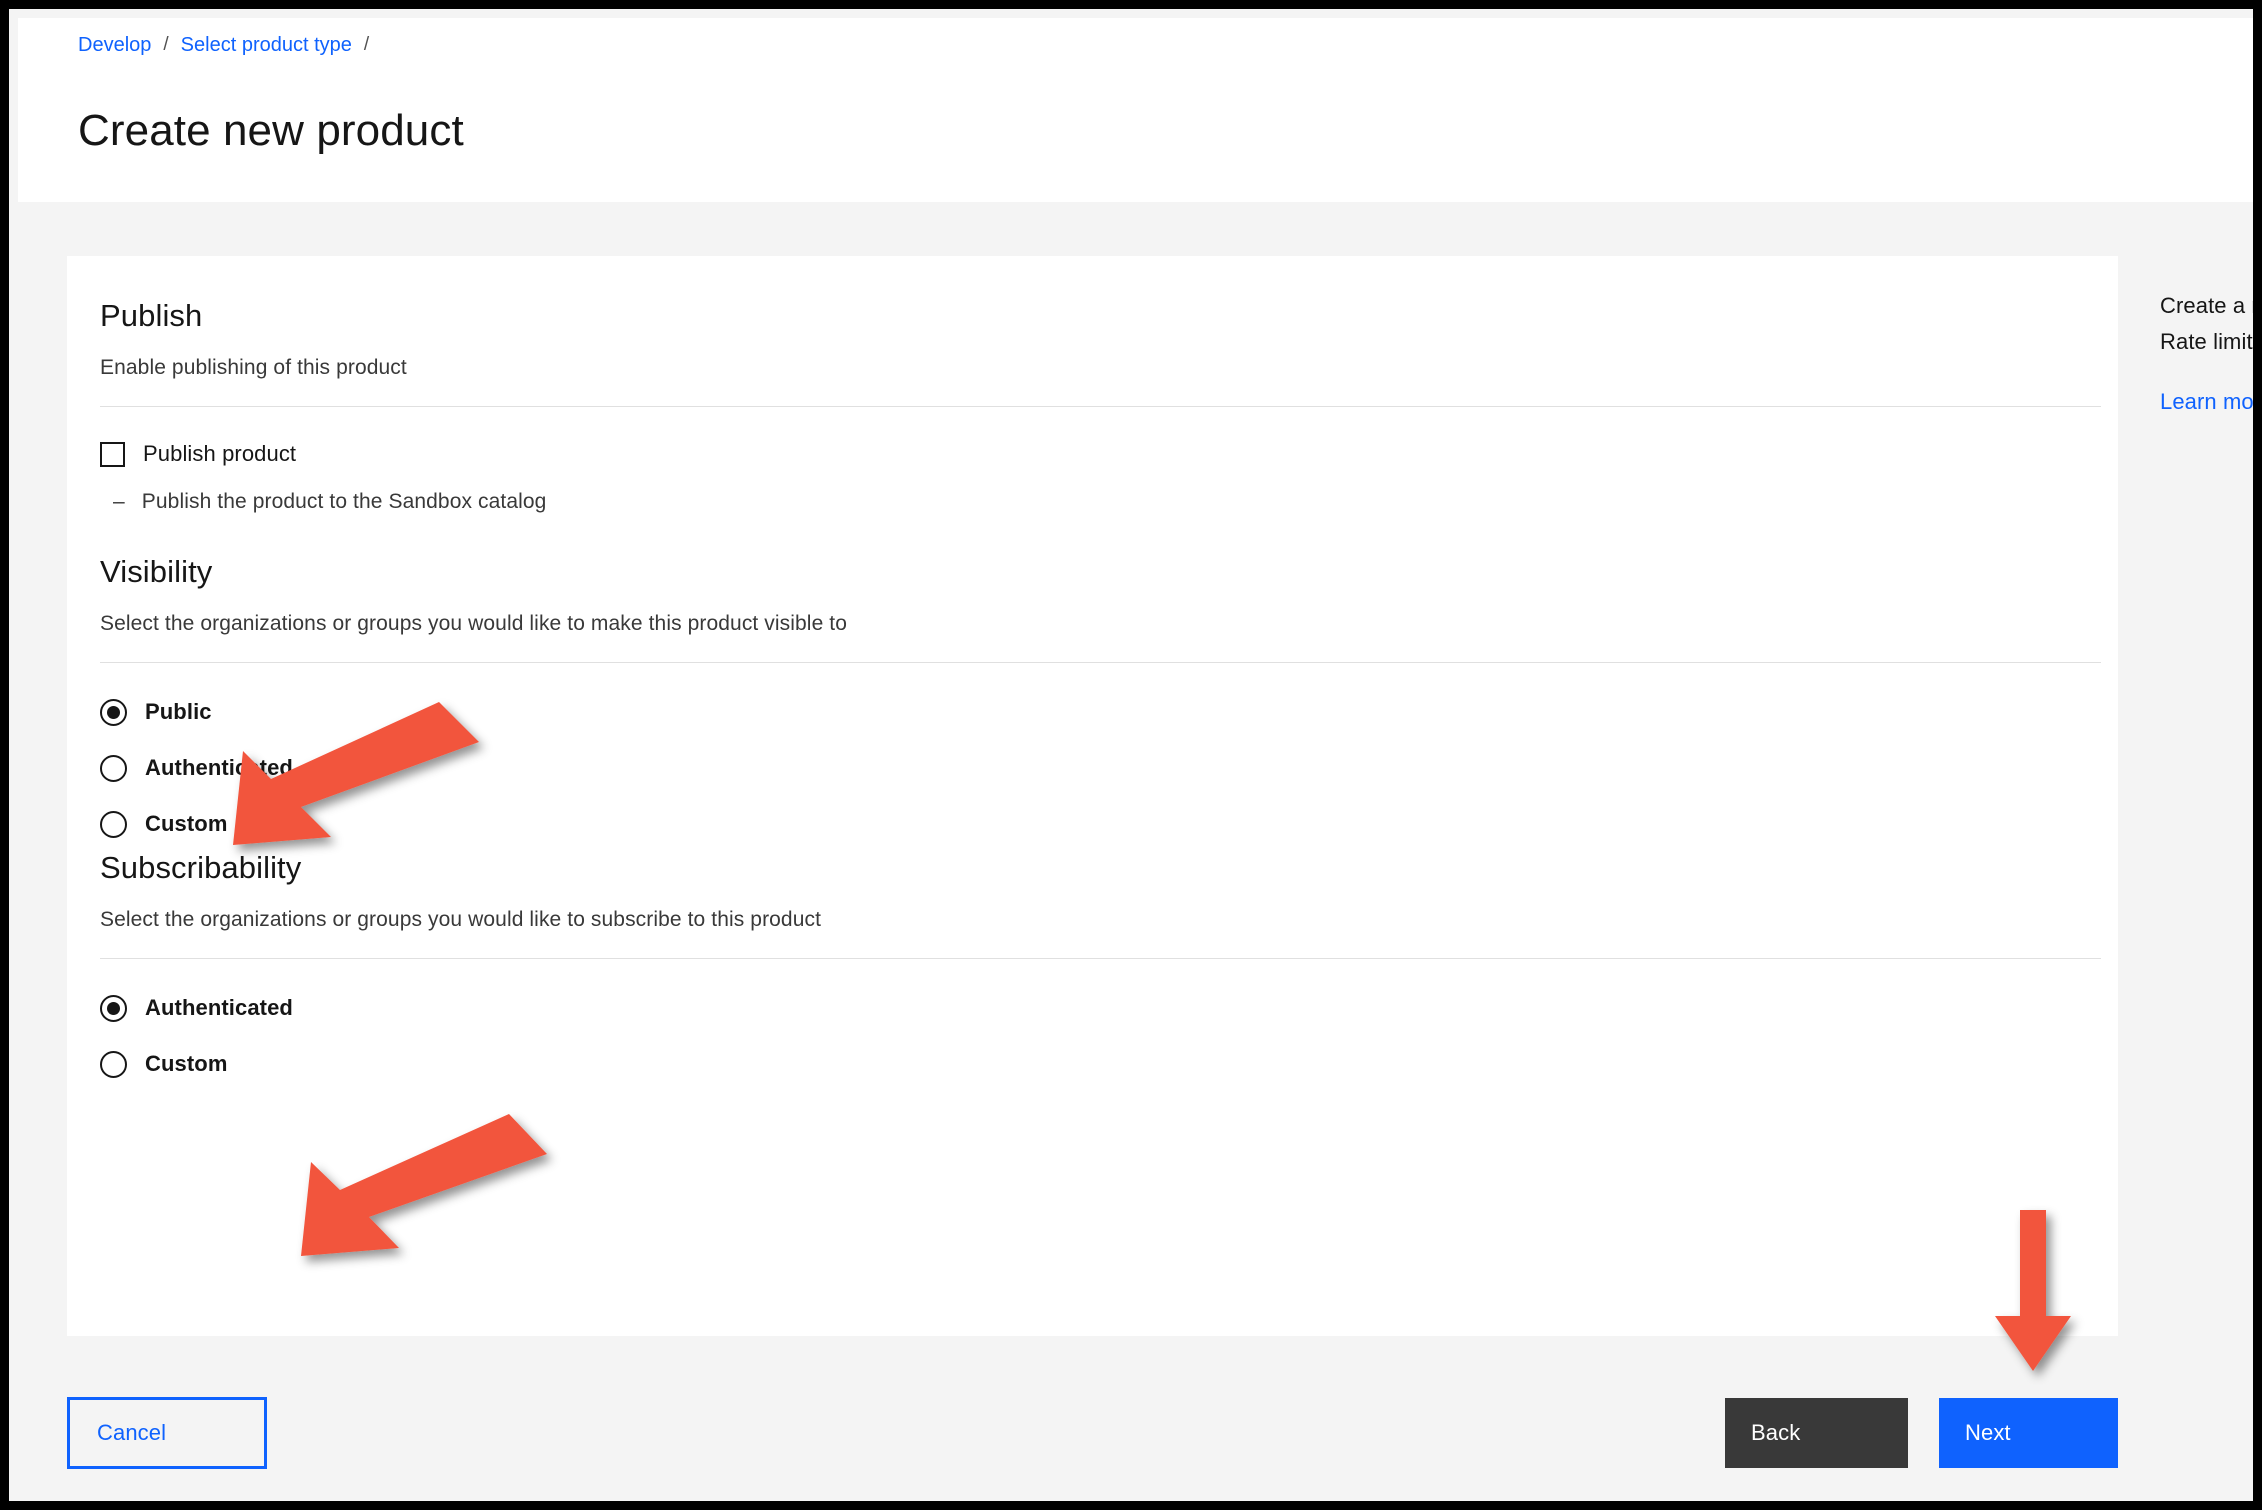 The height and width of the screenshot is (1510, 2262). Describe the element at coordinates (1109, 768) in the screenshot. I see `visibility-option-authenticated: Authenticated` at that location.